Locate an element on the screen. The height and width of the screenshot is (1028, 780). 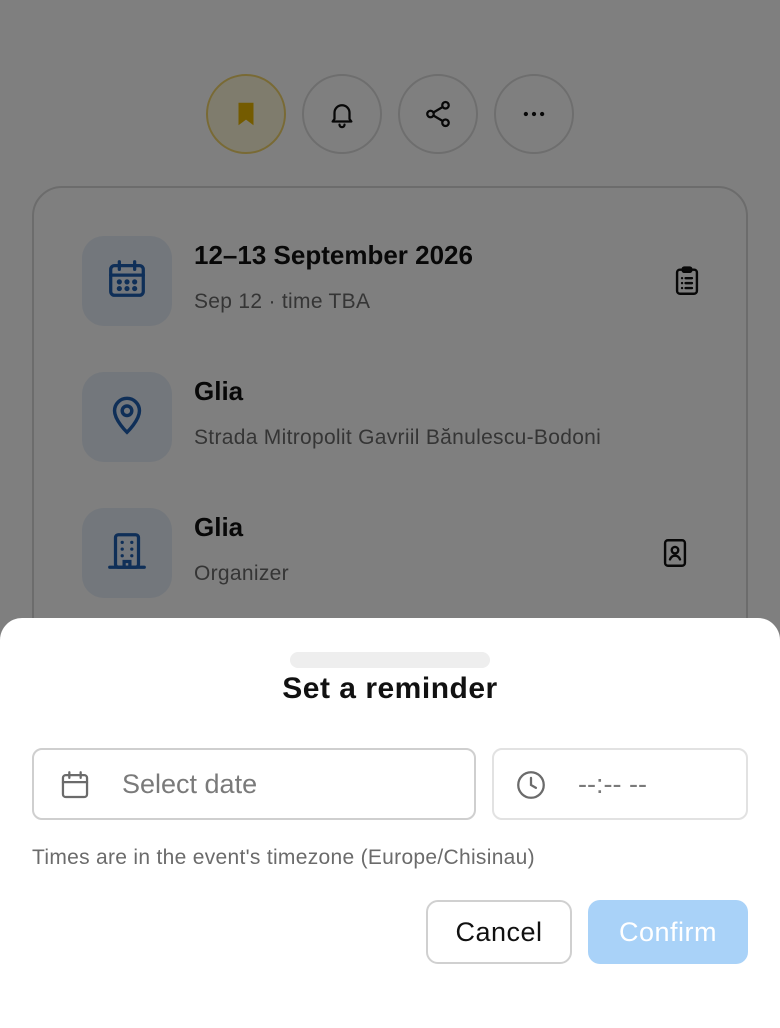
sheet-title: Set a reminder is located at coordinates (390, 688).